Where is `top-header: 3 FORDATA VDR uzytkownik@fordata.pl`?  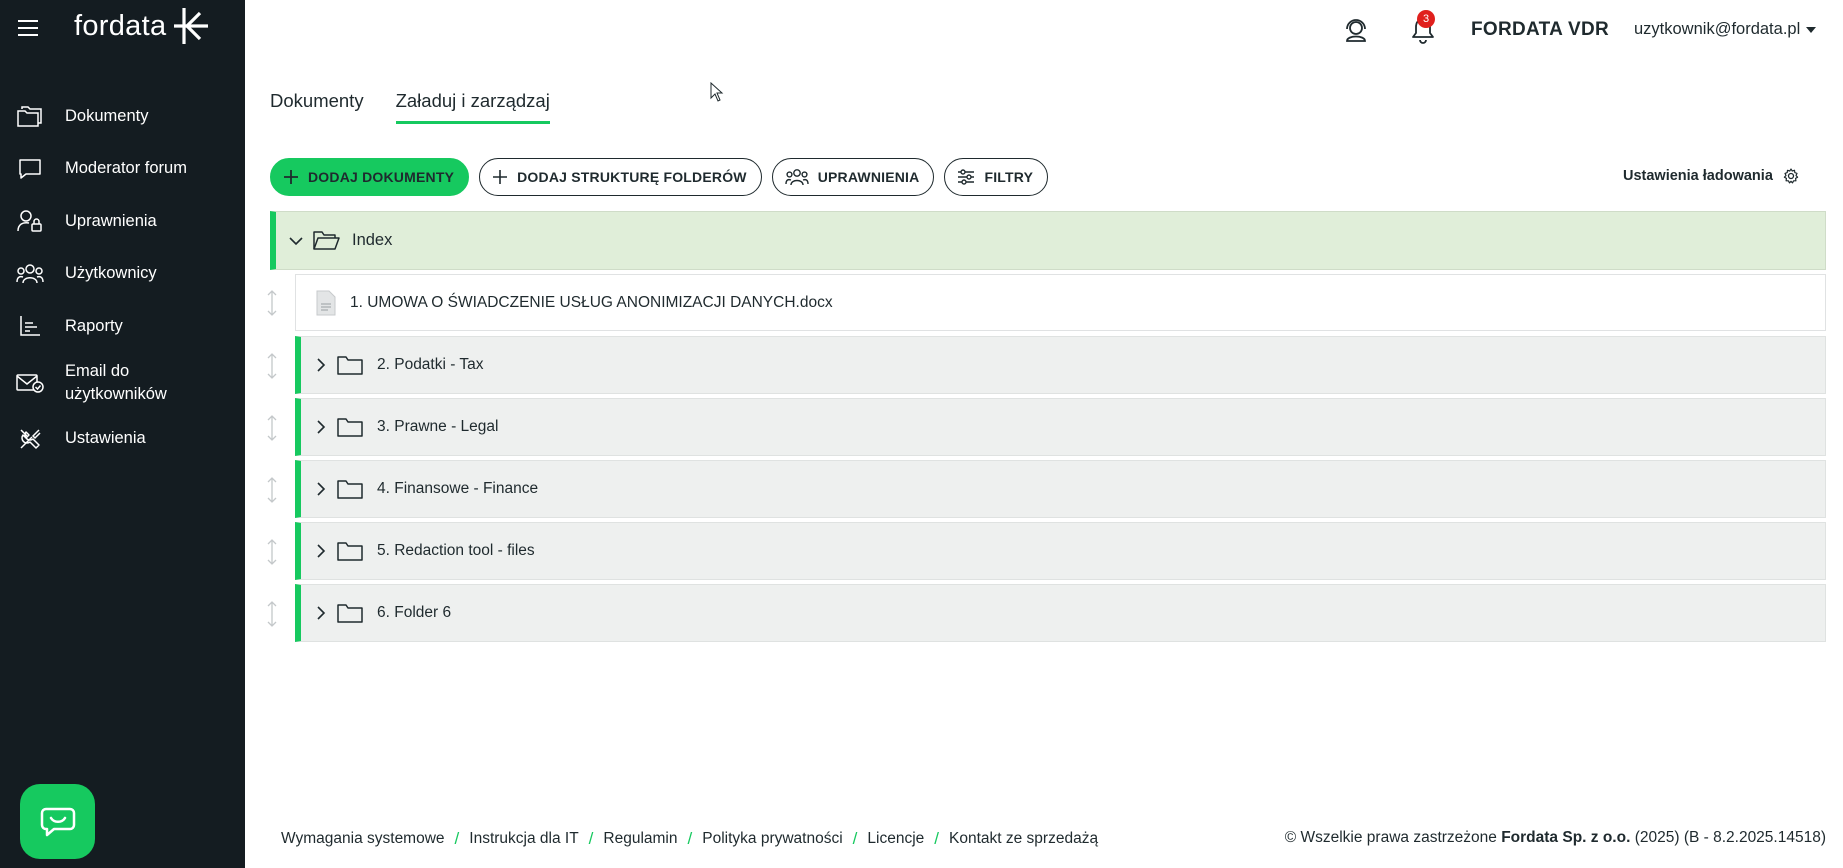 top-header: 3 FORDATA VDR uzytkownik@fordata.pl is located at coordinates (1044, 30).